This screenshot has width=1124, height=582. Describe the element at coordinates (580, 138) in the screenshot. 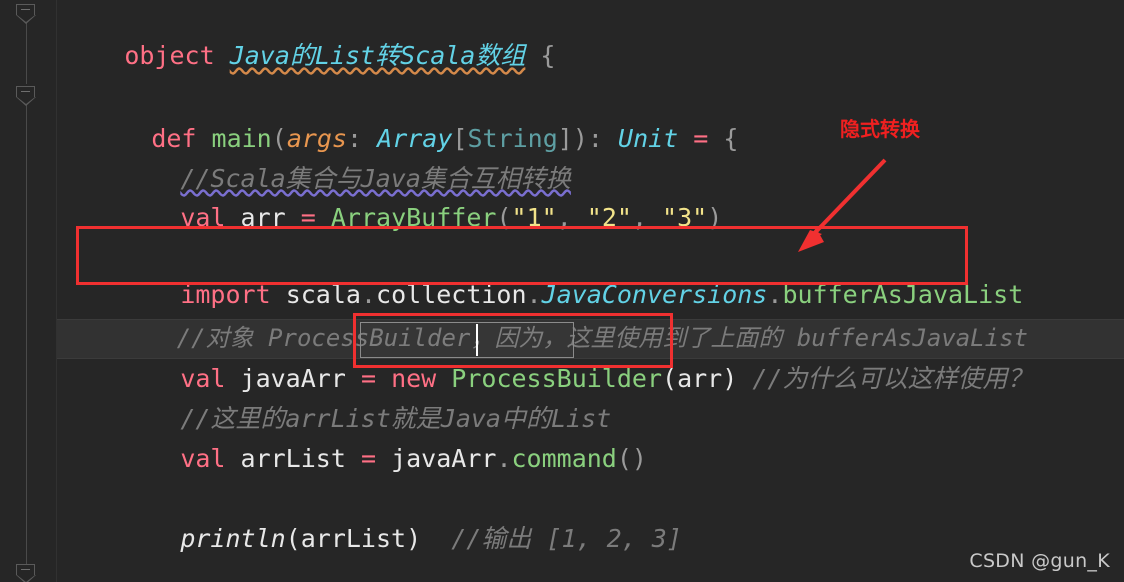

I see `paren-close: )` at that location.